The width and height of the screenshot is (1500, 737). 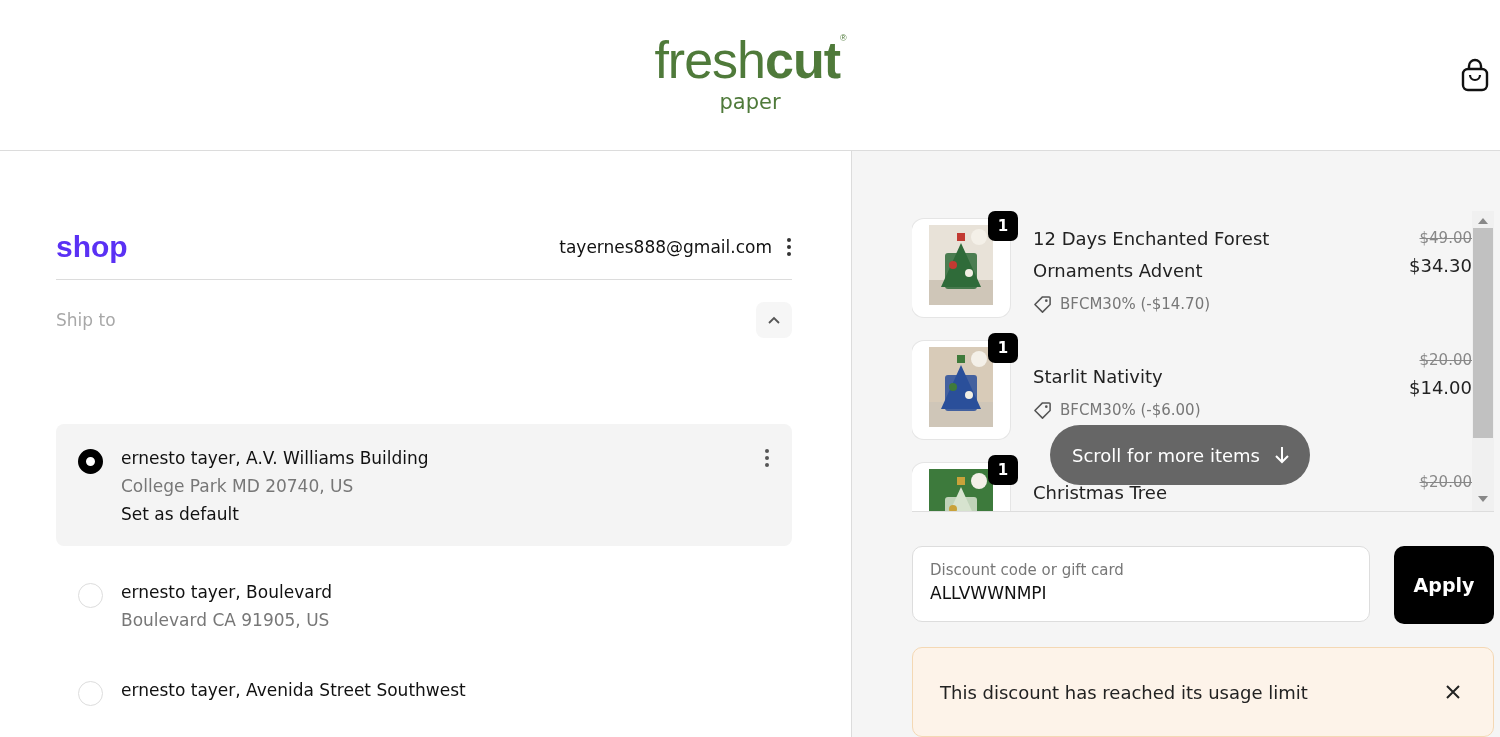 What do you see at coordinates (1027, 570) in the screenshot?
I see `field-label: Discount code or gift card` at bounding box center [1027, 570].